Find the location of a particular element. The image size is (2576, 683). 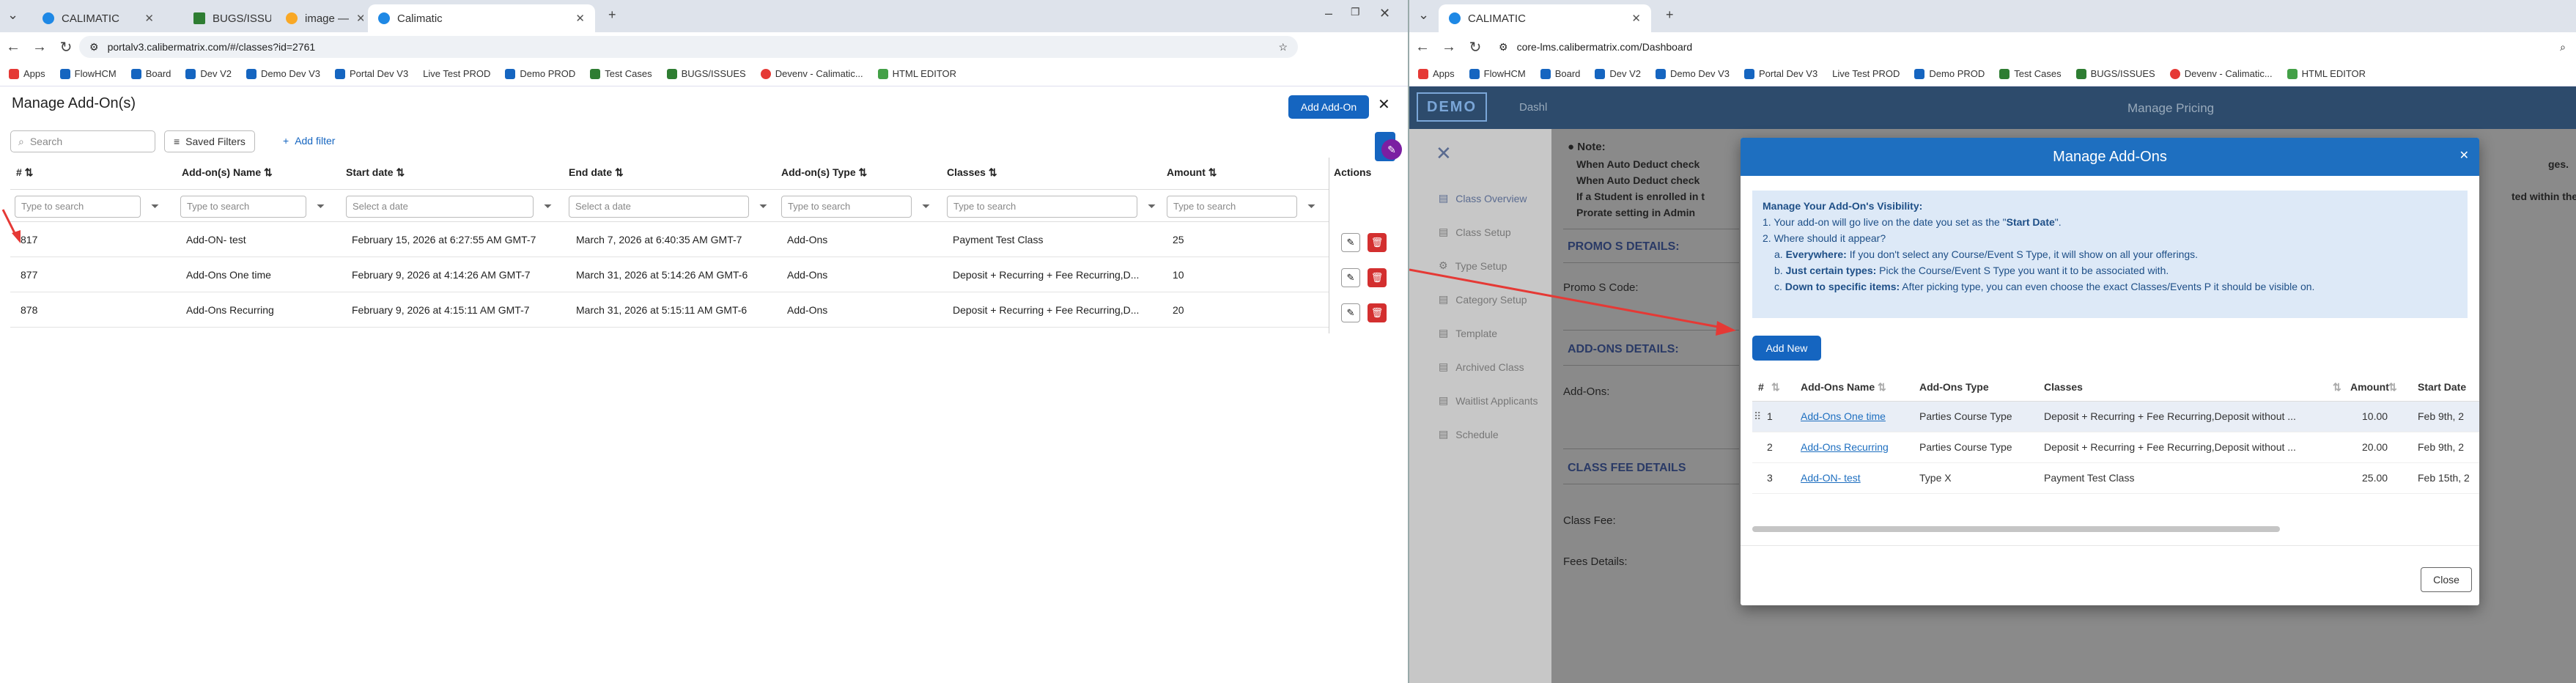

add-new-button: Add New is located at coordinates (1786, 348).